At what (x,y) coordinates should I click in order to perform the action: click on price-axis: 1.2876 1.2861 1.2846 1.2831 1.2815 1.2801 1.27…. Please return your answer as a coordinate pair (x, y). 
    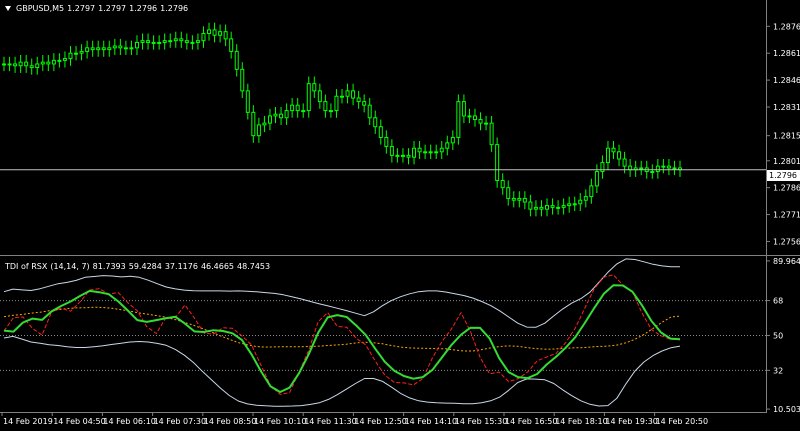
    Looking at the image, I should click on (783, 134).